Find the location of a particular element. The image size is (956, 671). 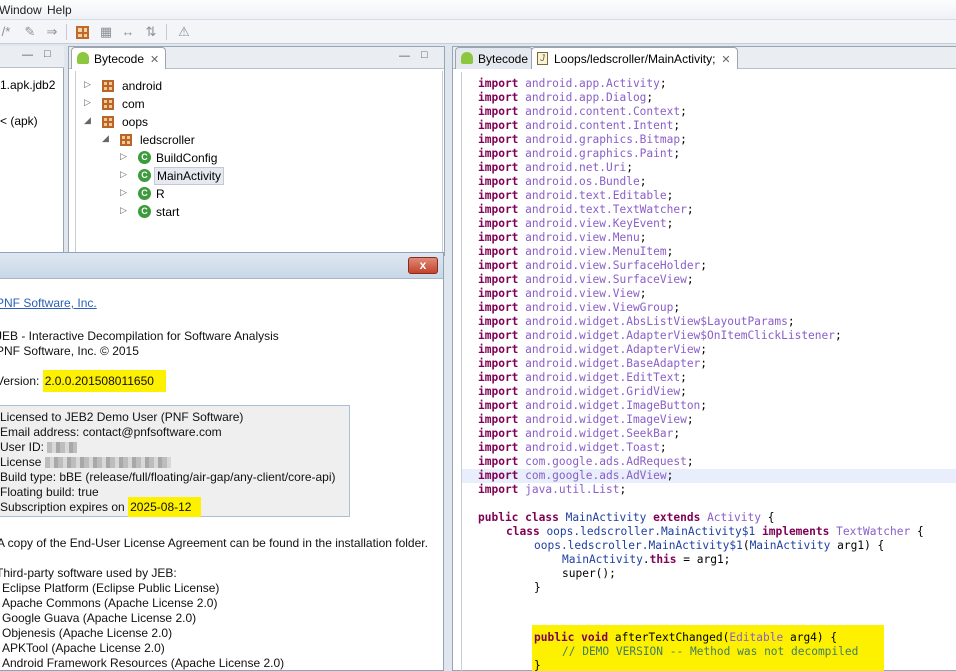

tree-node-label: android is located at coordinates (142, 86).